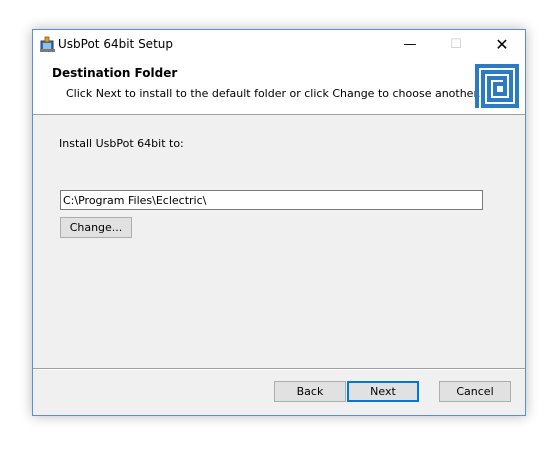 The width and height of the screenshot is (559, 449). What do you see at coordinates (115, 44) in the screenshot?
I see `window-title: UsbPot 64bit Setup` at bounding box center [115, 44].